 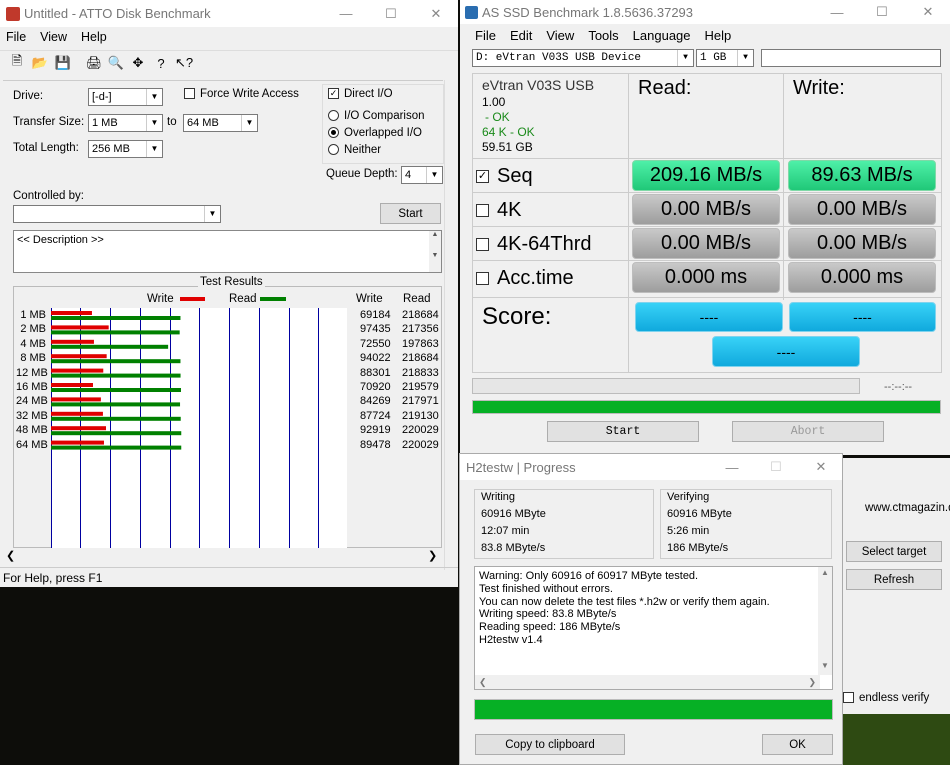 I want to click on print-icon: 🖨, so click(x=94, y=63).